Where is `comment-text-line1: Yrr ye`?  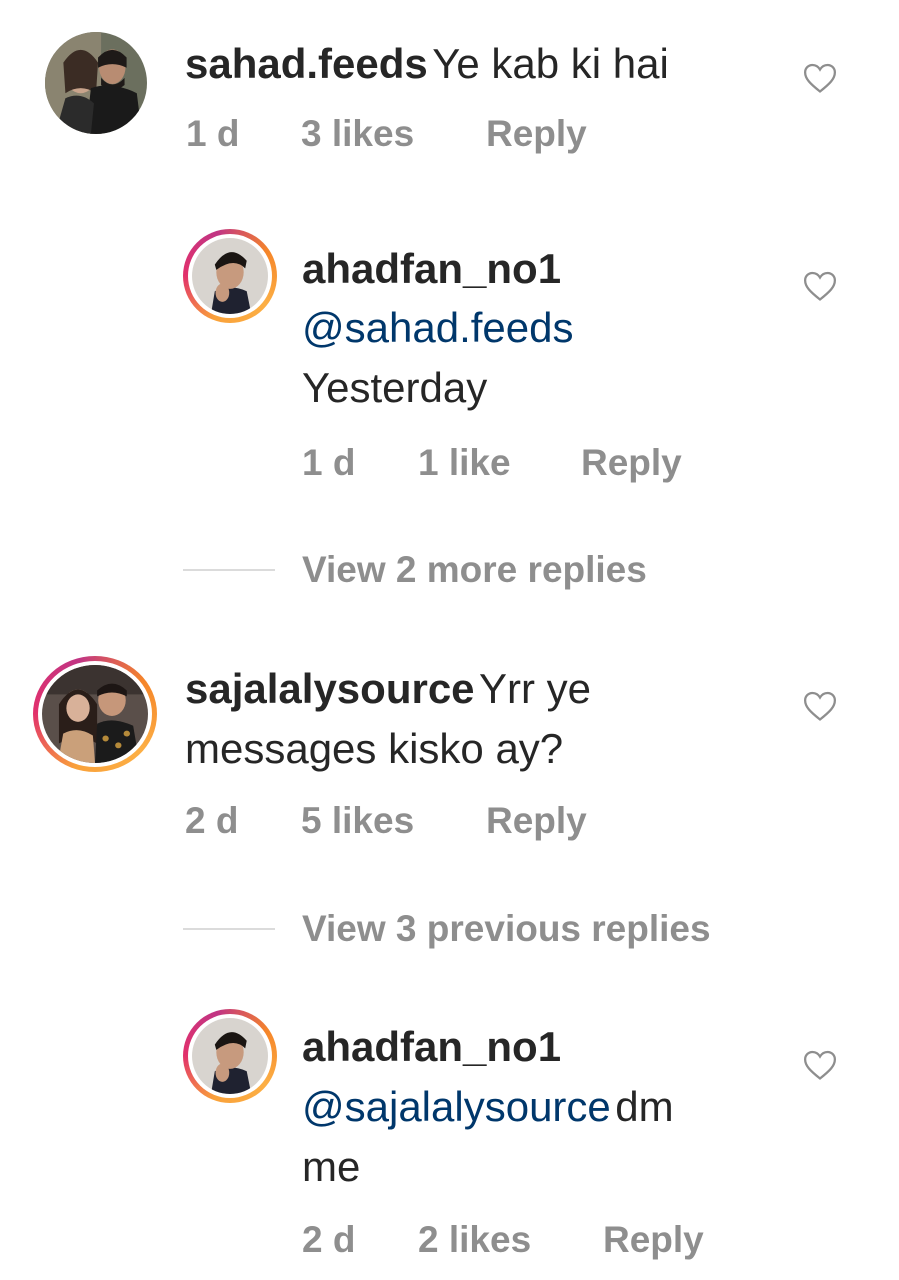 comment-text-line1: Yrr ye is located at coordinates (534, 688).